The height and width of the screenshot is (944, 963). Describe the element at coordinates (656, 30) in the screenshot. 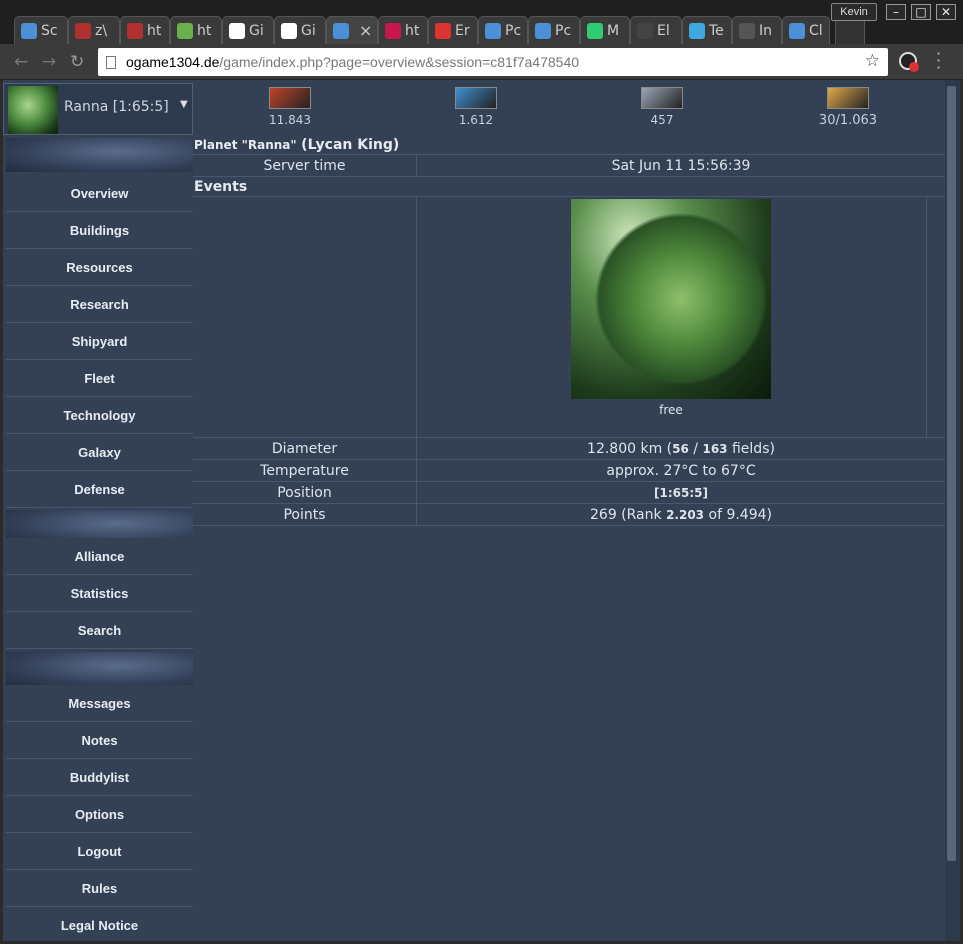

I see `browser-tab: El` at that location.